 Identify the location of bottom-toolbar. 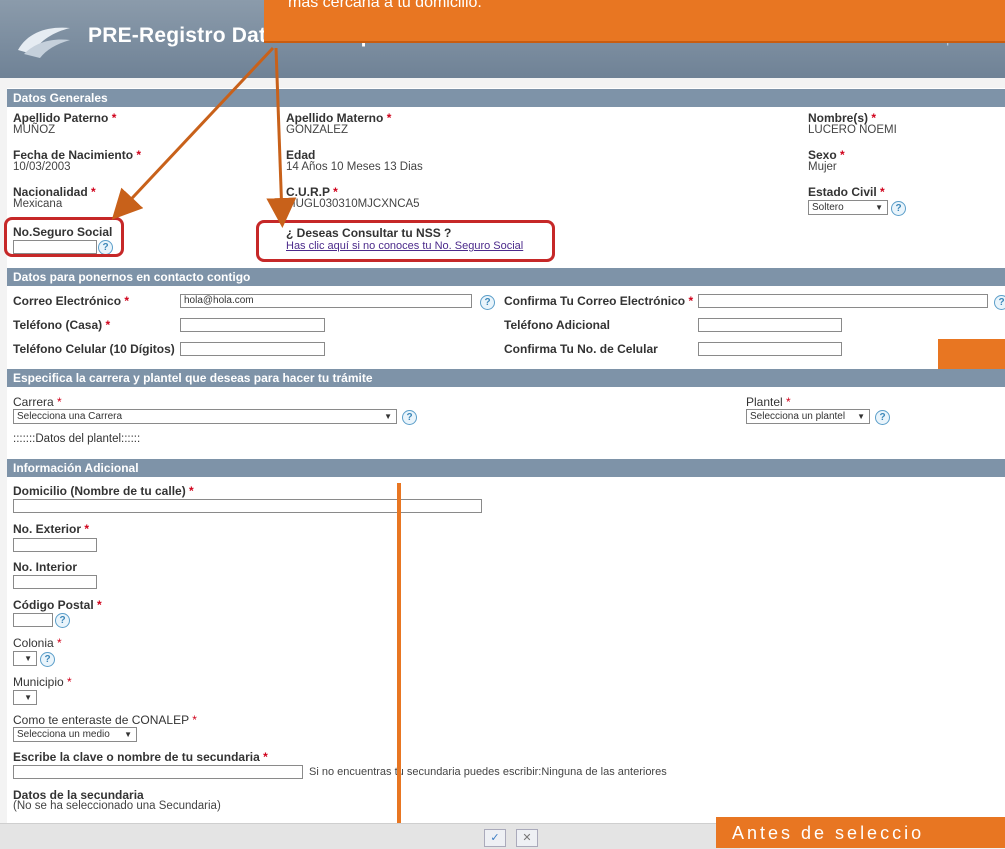
(370, 836).